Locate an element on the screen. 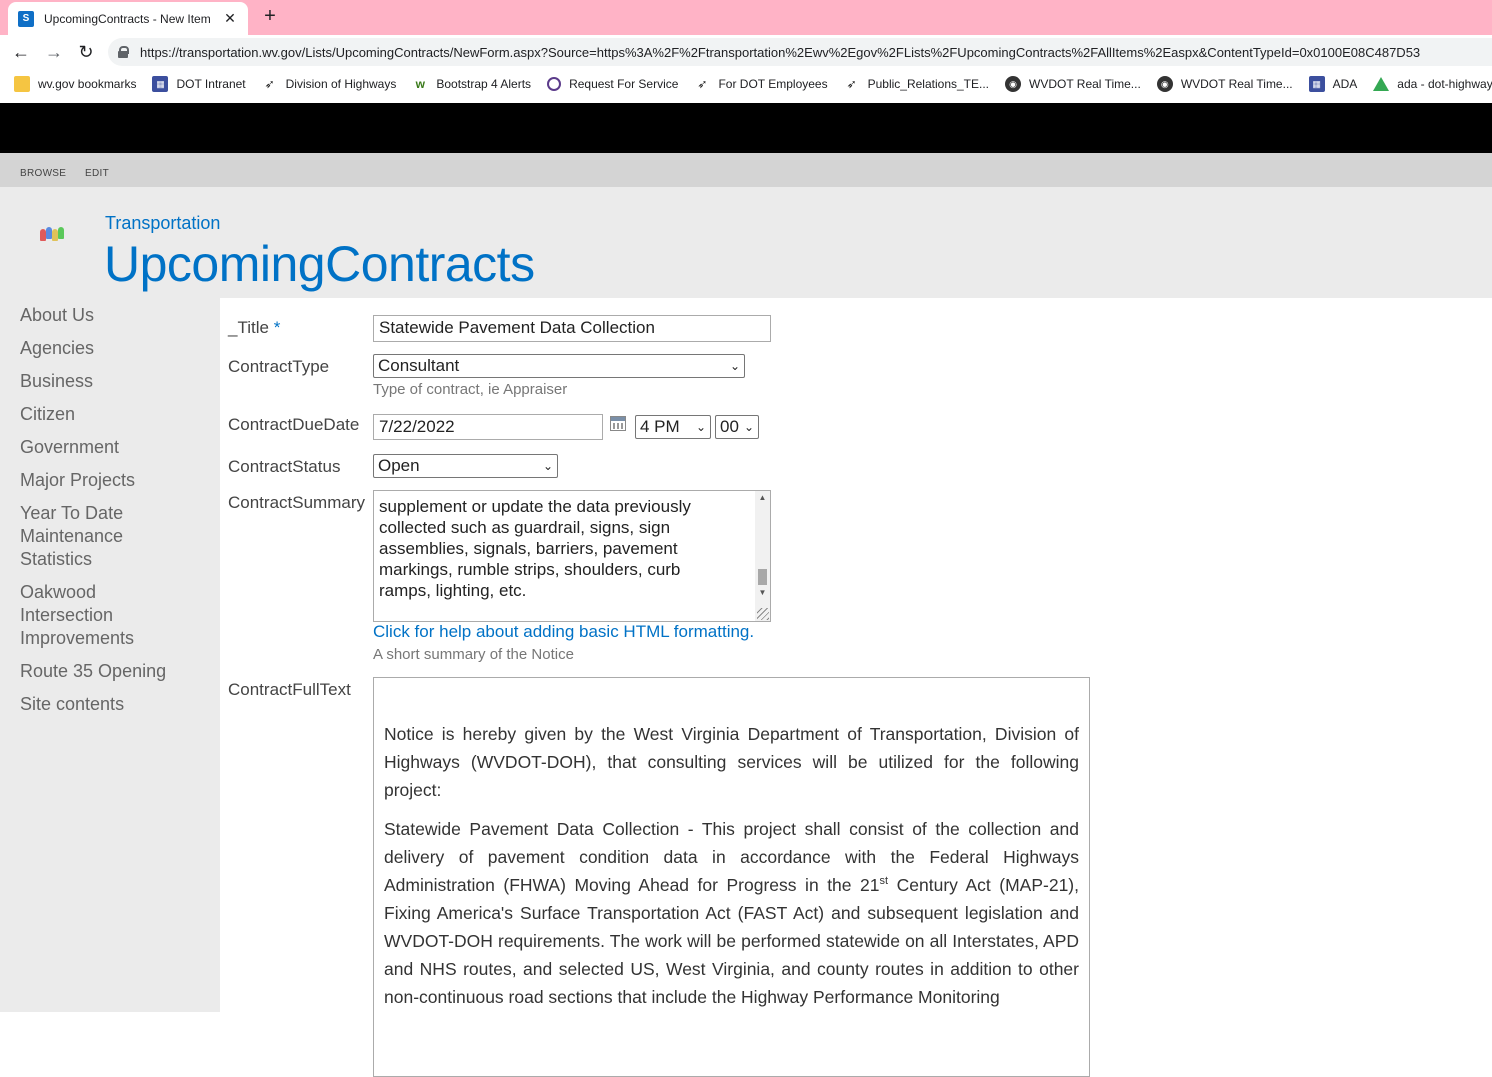 The image size is (1492, 1077). summary-line: collected such as guardrail, signs, sign is located at coordinates (525, 527).